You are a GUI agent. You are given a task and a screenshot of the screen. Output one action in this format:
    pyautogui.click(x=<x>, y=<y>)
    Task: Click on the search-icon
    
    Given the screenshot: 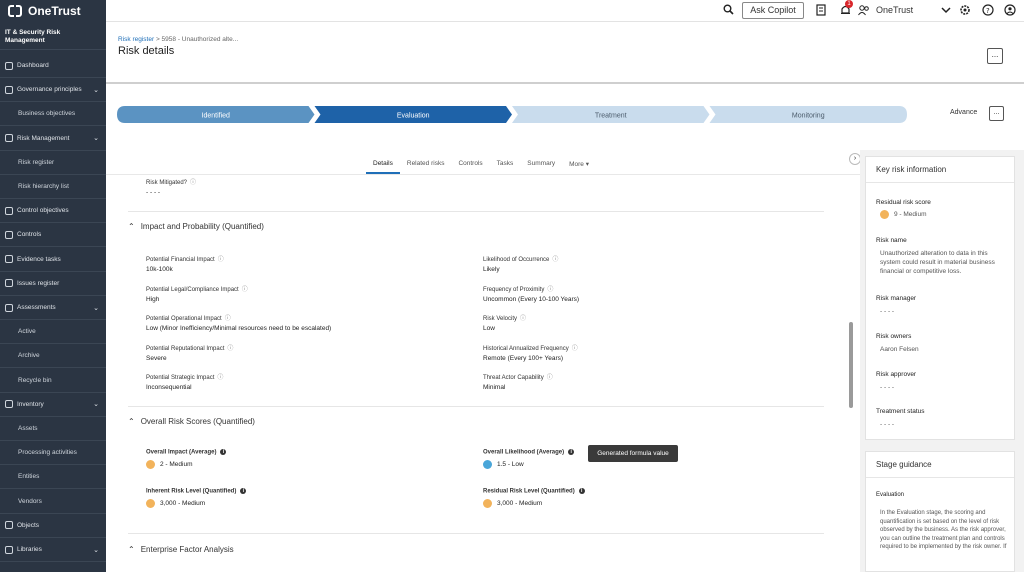 What is the action you would take?
    pyautogui.click(x=728, y=11)
    